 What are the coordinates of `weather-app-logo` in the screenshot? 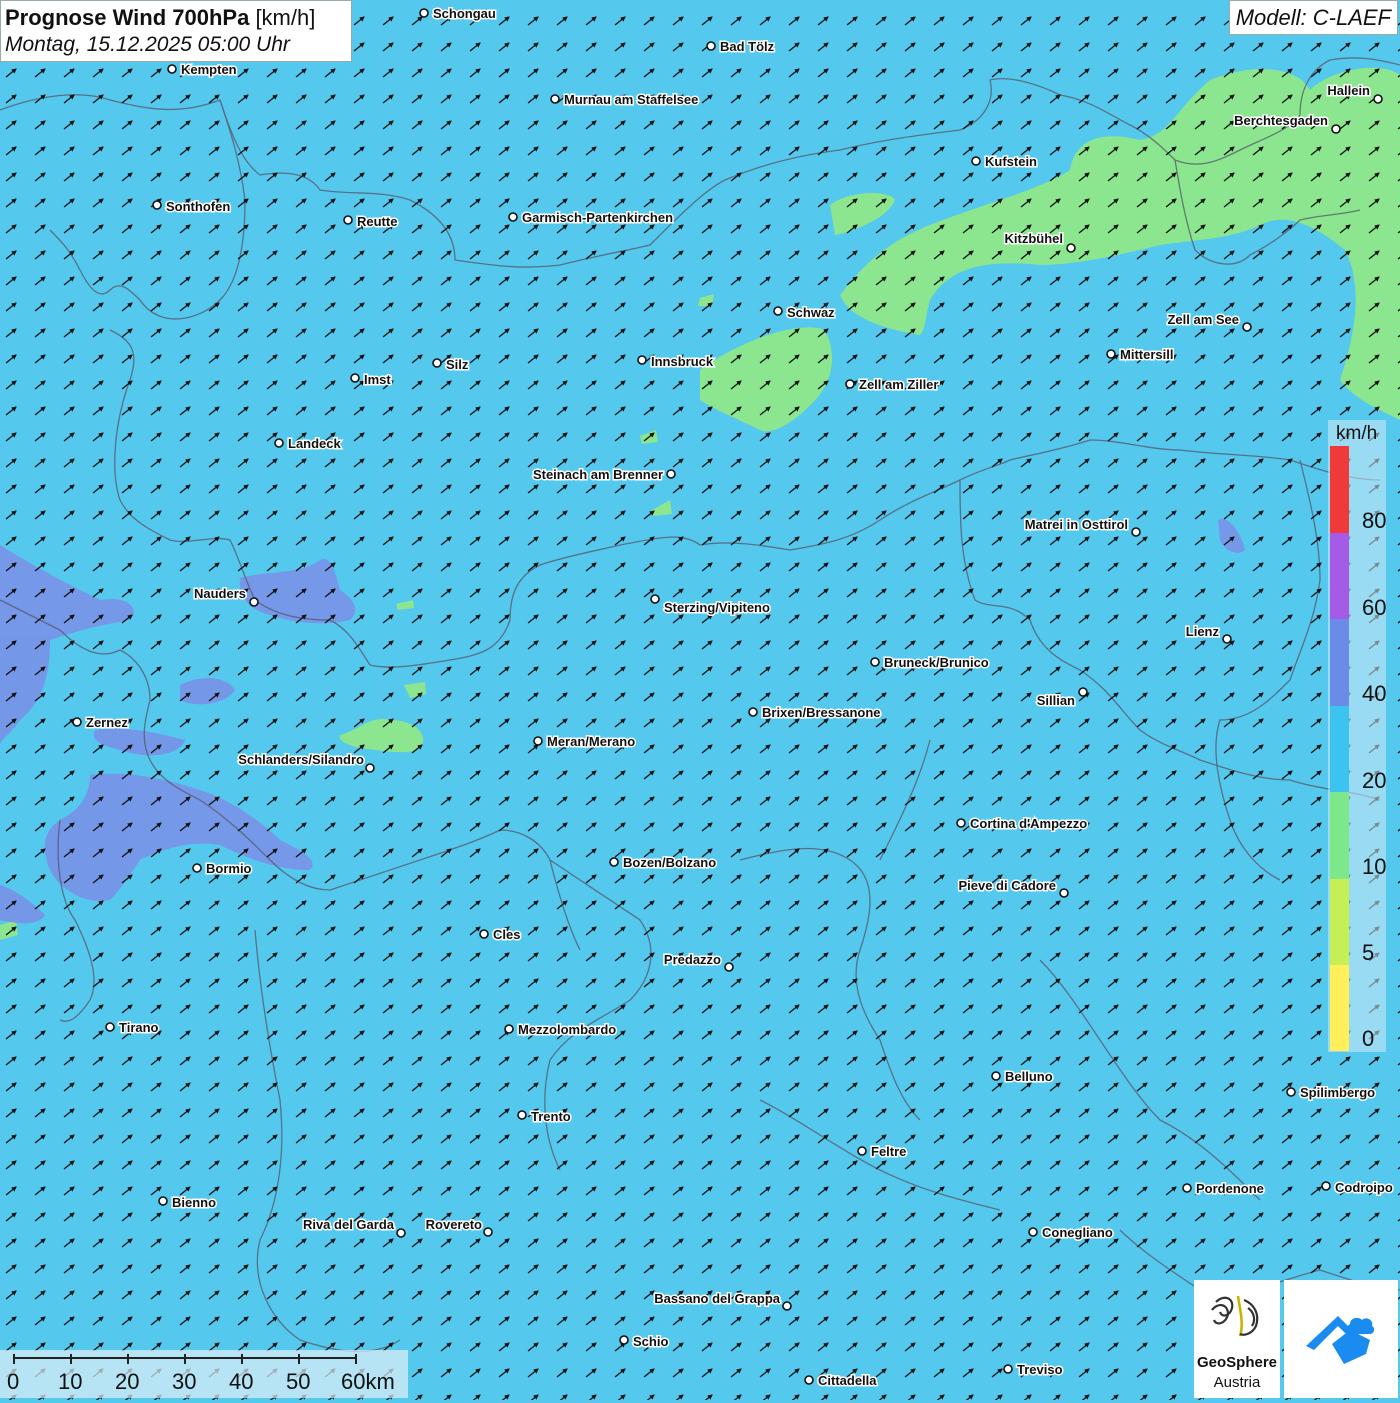 It's located at (1341, 1339).